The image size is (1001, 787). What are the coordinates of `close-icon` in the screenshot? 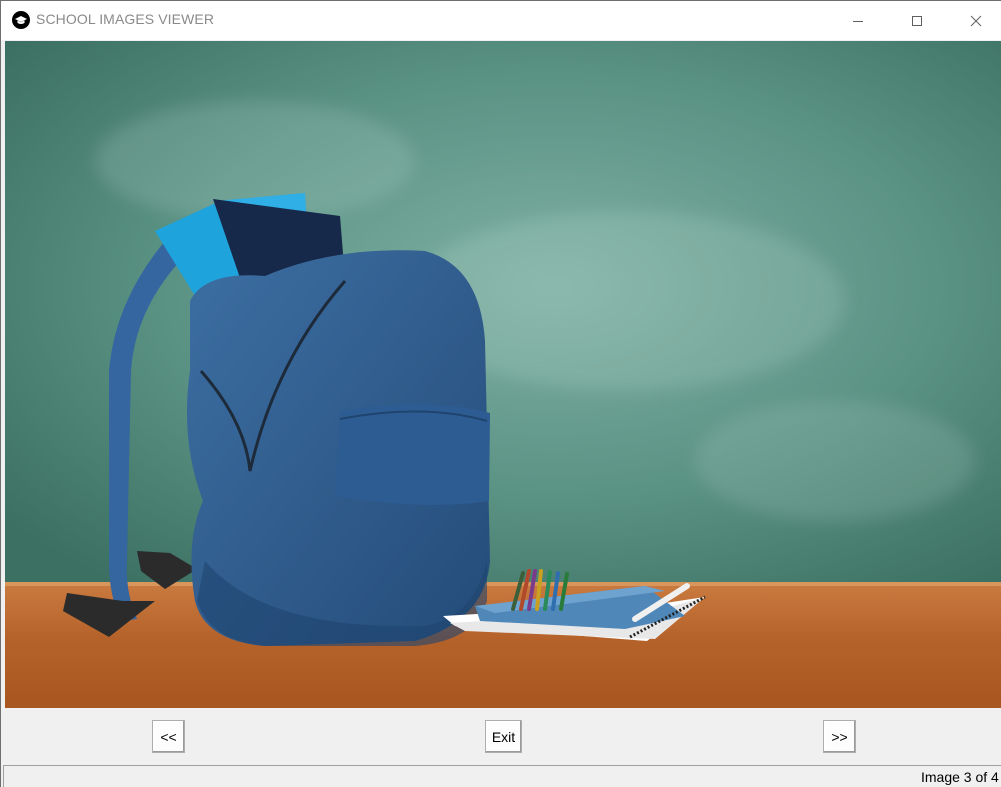 It's located at (976, 20).